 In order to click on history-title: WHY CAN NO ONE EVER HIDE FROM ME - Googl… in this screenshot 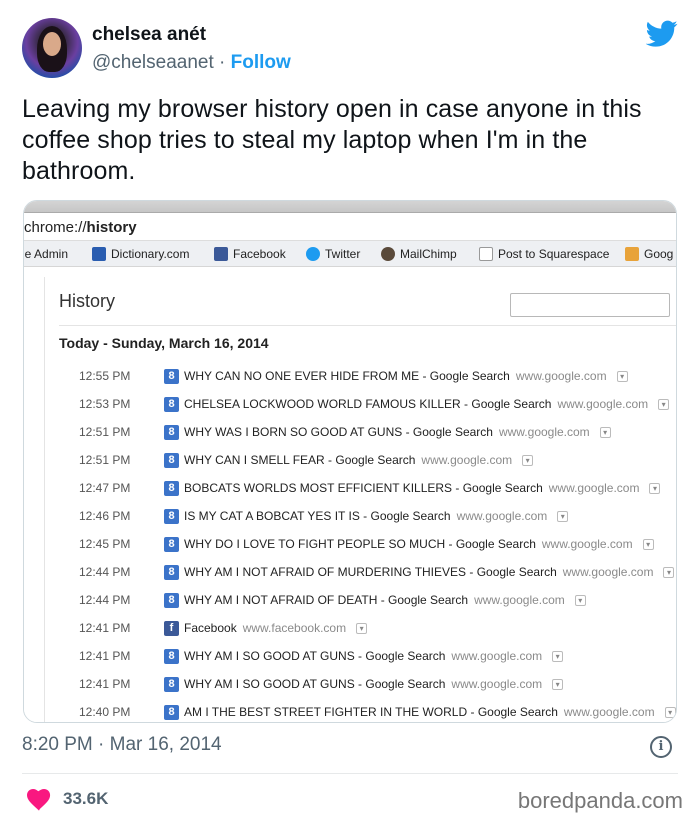, I will do `click(347, 376)`.